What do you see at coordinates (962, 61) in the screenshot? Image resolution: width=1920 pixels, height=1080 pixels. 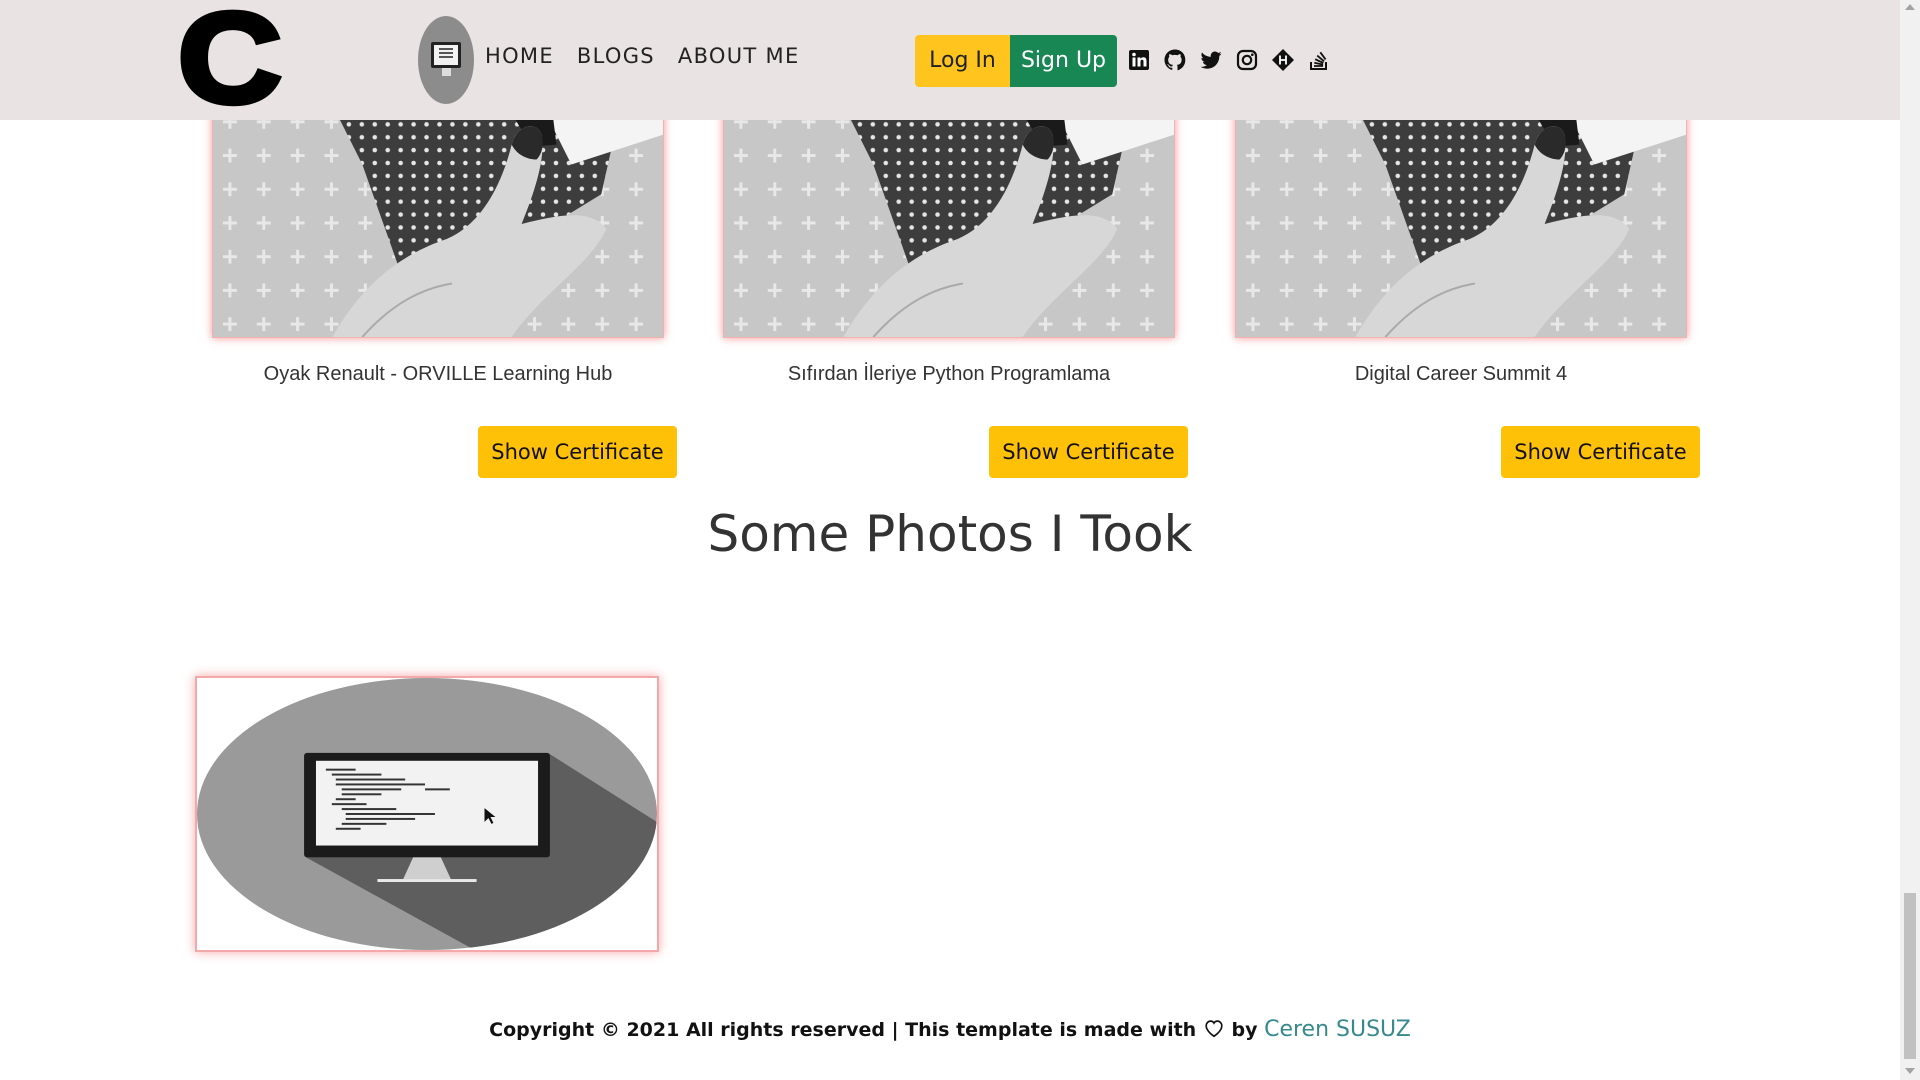 I see `login-button: Log In` at bounding box center [962, 61].